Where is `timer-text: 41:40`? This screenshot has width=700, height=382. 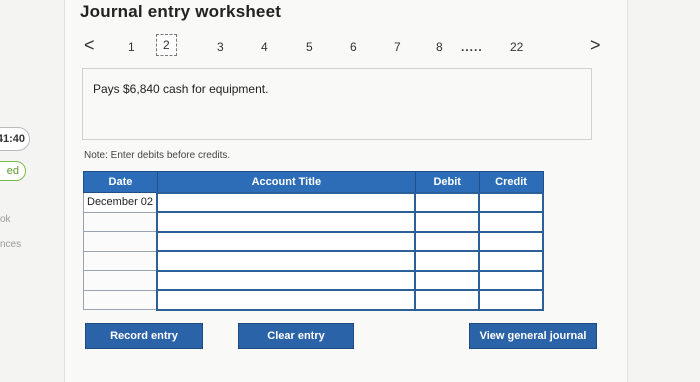
timer-text: 41:40 is located at coordinates (12, 139).